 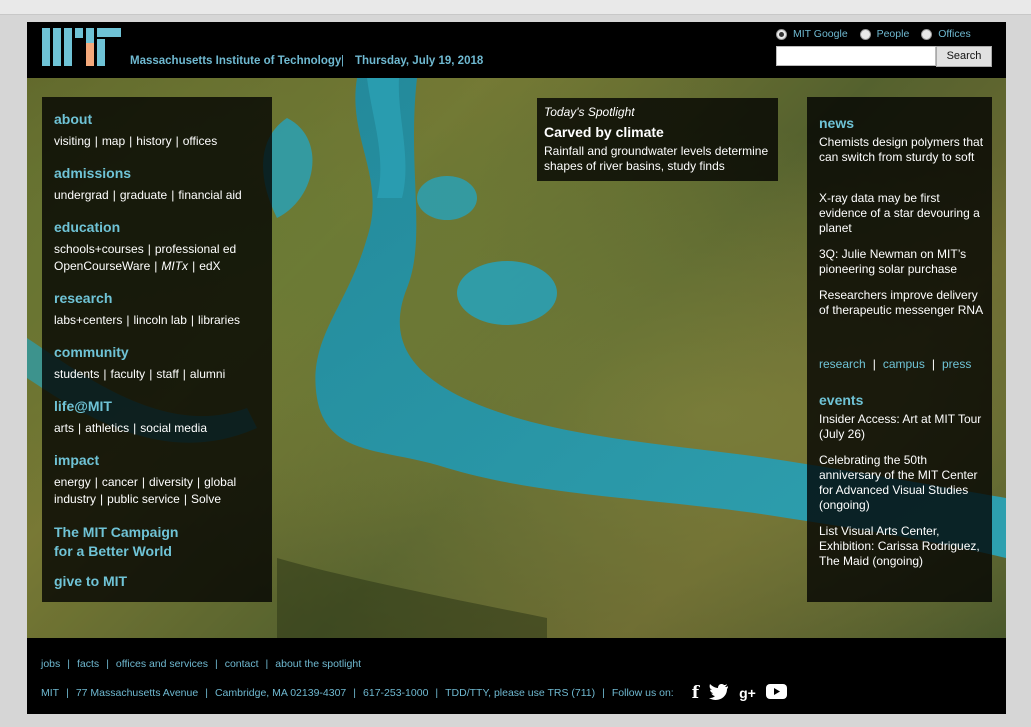 What do you see at coordinates (72, 141) in the screenshot?
I see `link-visiting: visiting` at bounding box center [72, 141].